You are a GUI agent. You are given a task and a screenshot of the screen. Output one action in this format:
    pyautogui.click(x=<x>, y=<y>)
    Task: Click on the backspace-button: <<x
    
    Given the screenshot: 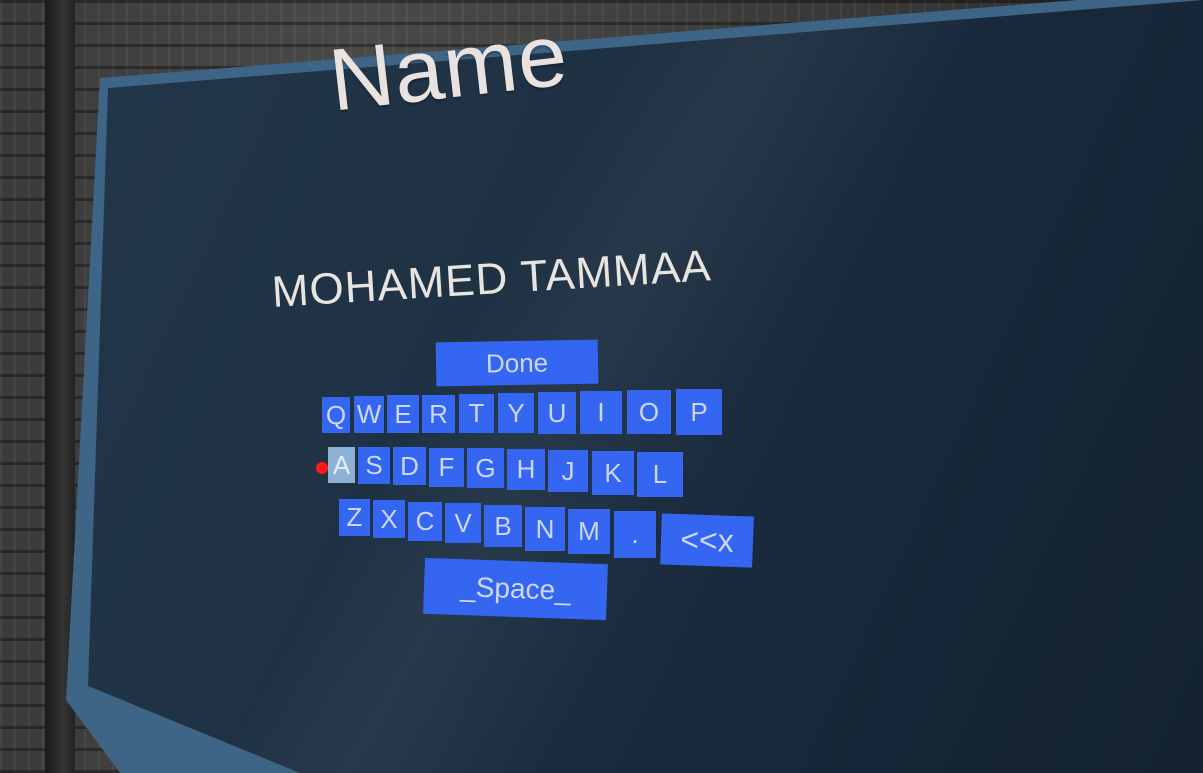 What is the action you would take?
    pyautogui.click(x=707, y=540)
    